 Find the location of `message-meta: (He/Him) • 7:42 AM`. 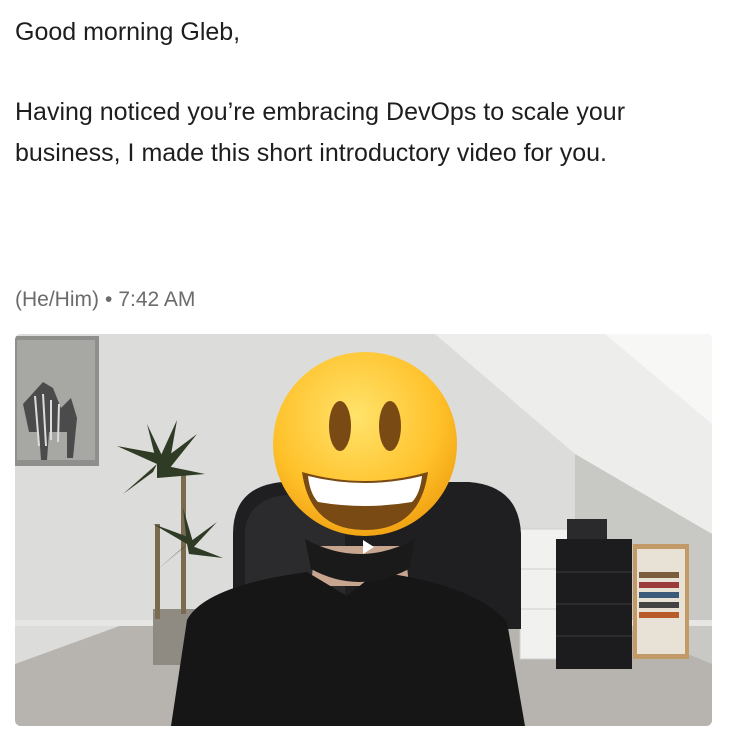

message-meta: (He/Him) • 7:42 AM is located at coordinates (105, 300).